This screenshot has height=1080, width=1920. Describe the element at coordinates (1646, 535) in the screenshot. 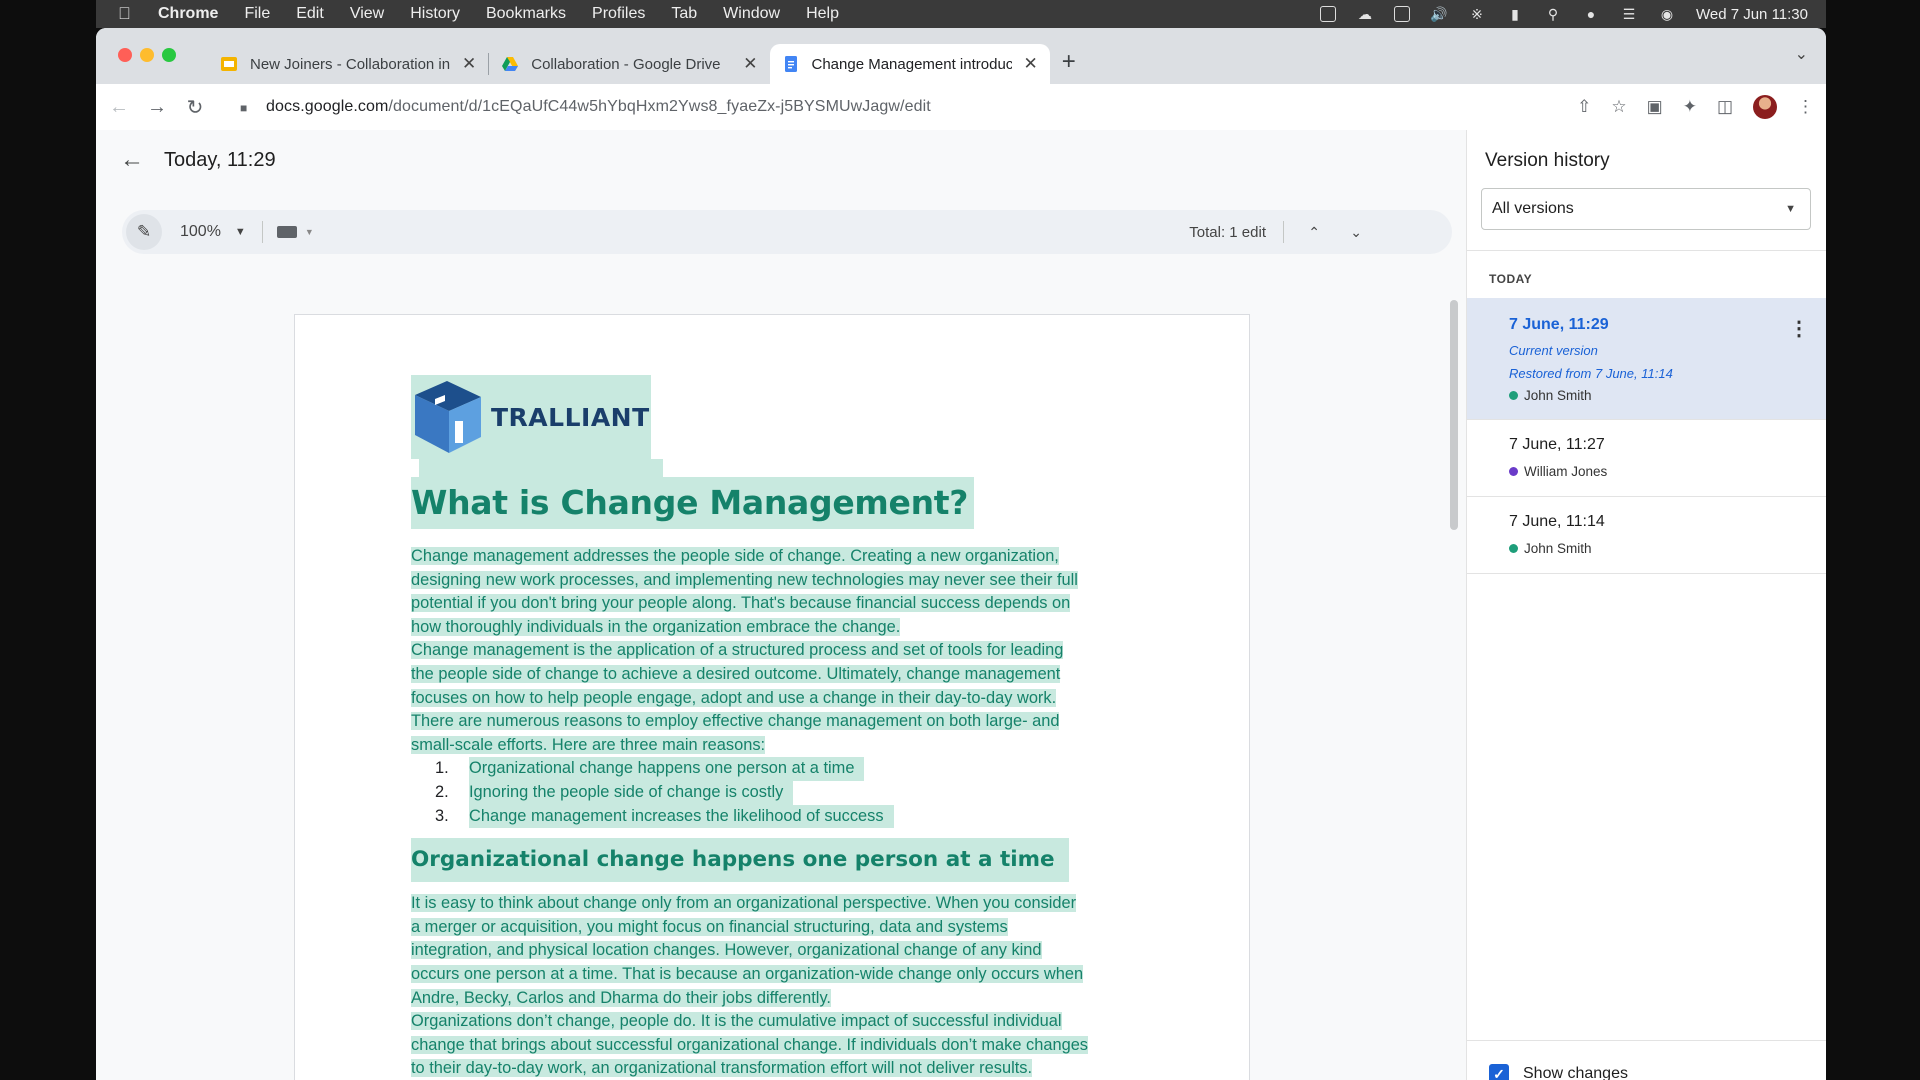

I see `version-entry: 7 June, 11:14 John Smith` at that location.